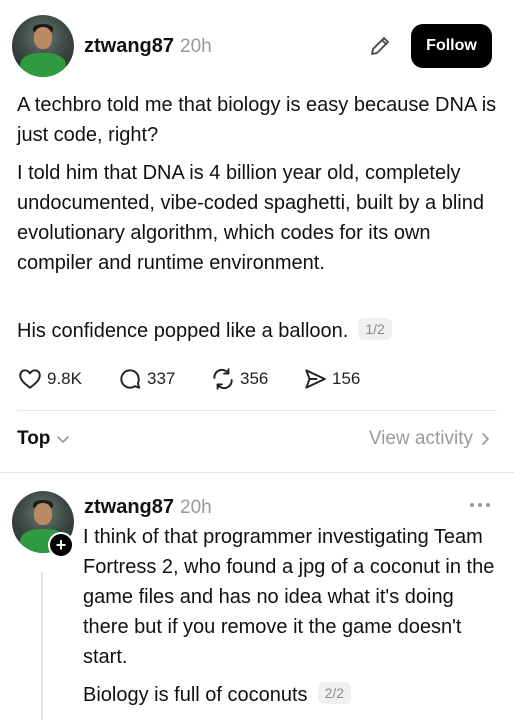 This screenshot has width=514, height=720. I want to click on thread-line, so click(42, 646).